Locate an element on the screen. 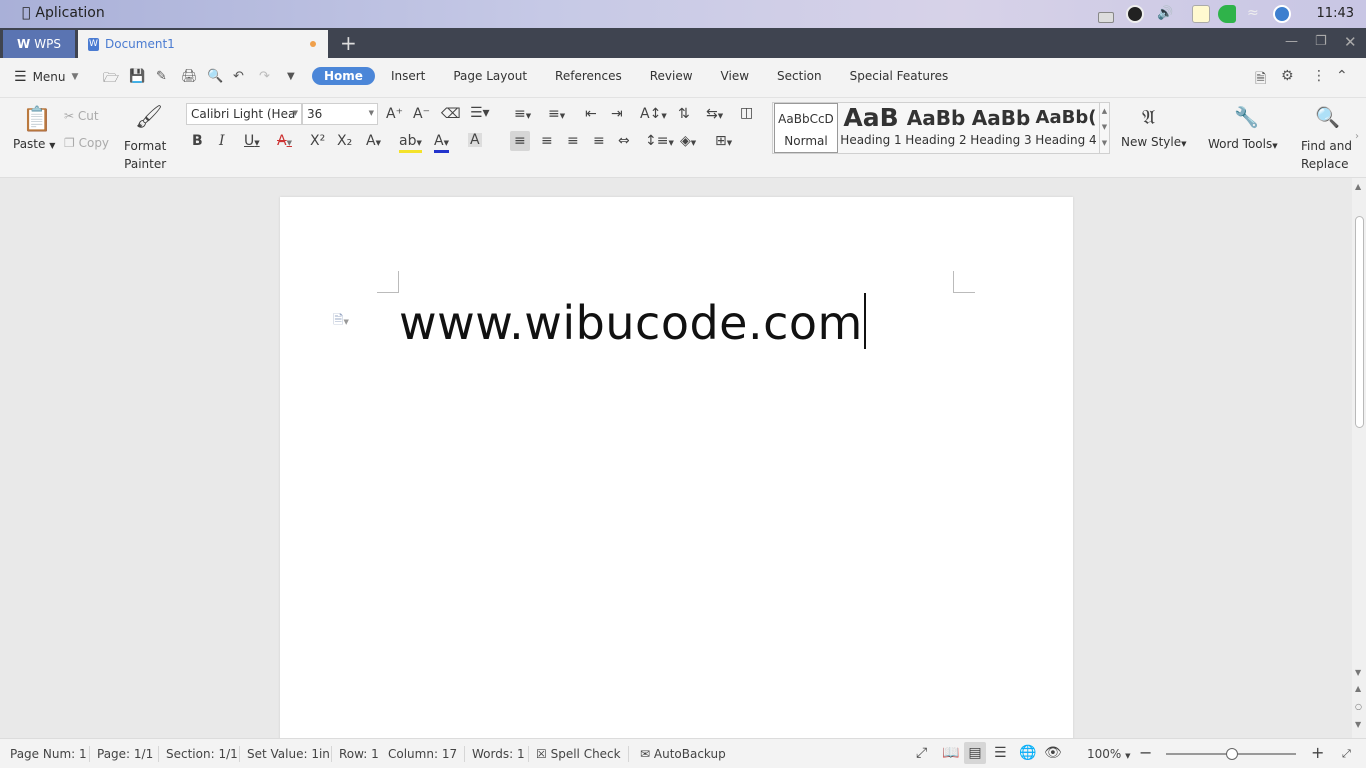 The image size is (1366, 768). scroll-down-icon: ▼ is located at coordinates (1358, 672).